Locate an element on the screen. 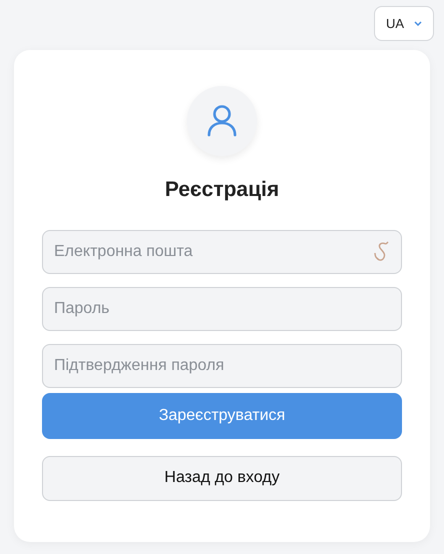 Image resolution: width=444 pixels, height=554 pixels. input-field: Підтвердження пароля is located at coordinates (222, 366).